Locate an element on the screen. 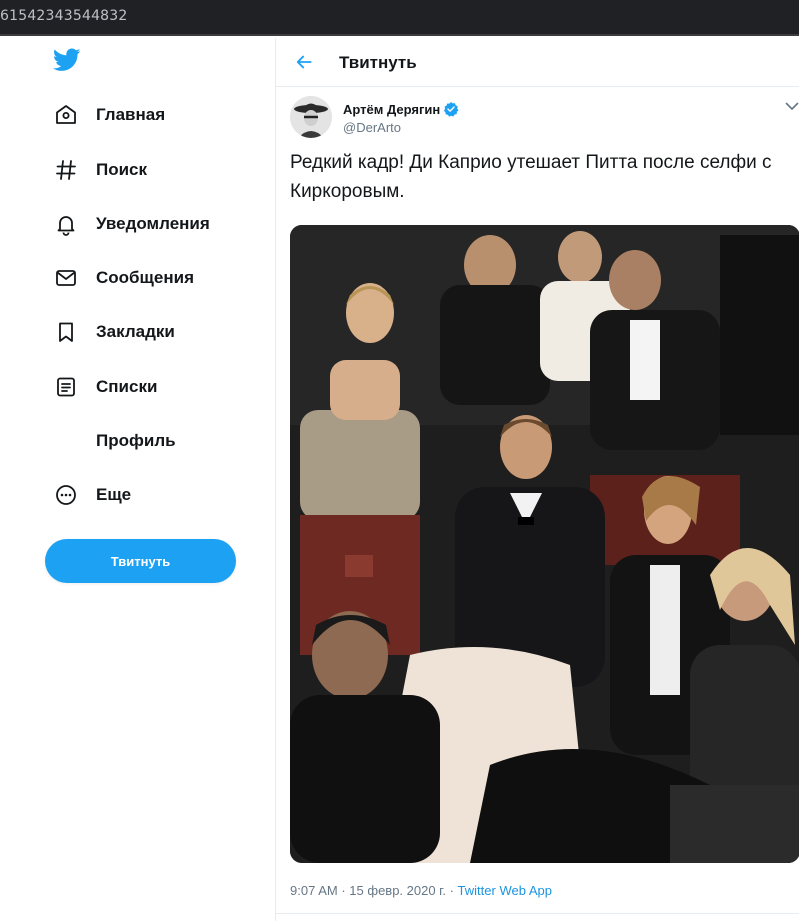  sidebar-item-label: Еще is located at coordinates (114, 494).